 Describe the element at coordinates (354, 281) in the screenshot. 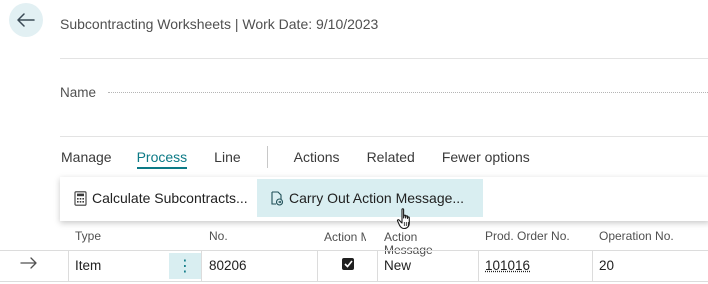

I see `grid-row-line` at that location.